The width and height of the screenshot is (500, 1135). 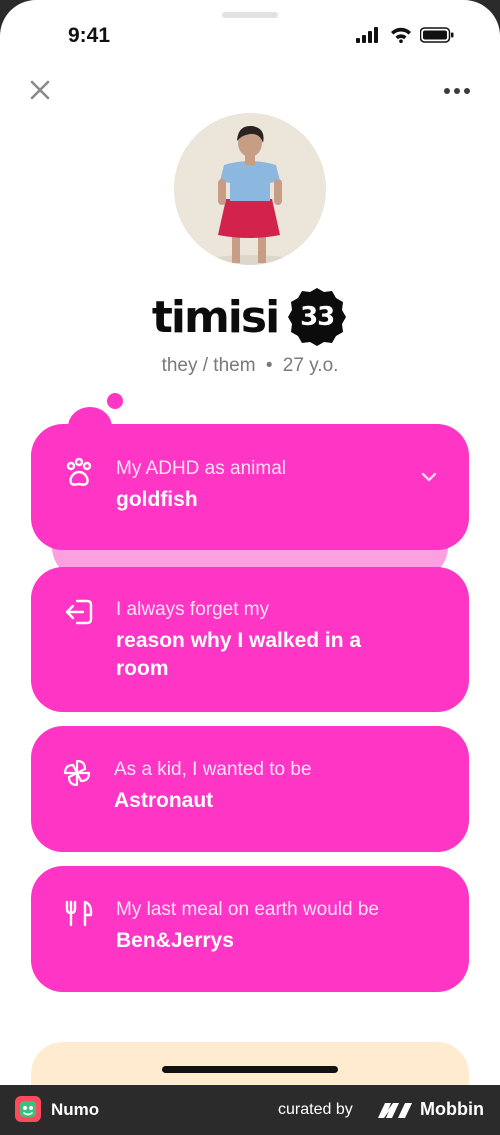 I want to click on home-indicator, so click(x=250, y=1069).